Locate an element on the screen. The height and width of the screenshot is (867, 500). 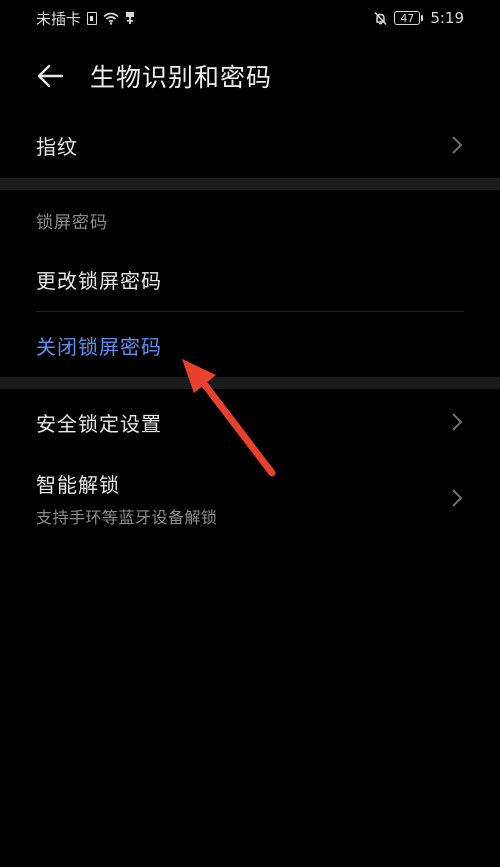
change-lock-password-label: 更改锁屏密码 is located at coordinates (99, 280).